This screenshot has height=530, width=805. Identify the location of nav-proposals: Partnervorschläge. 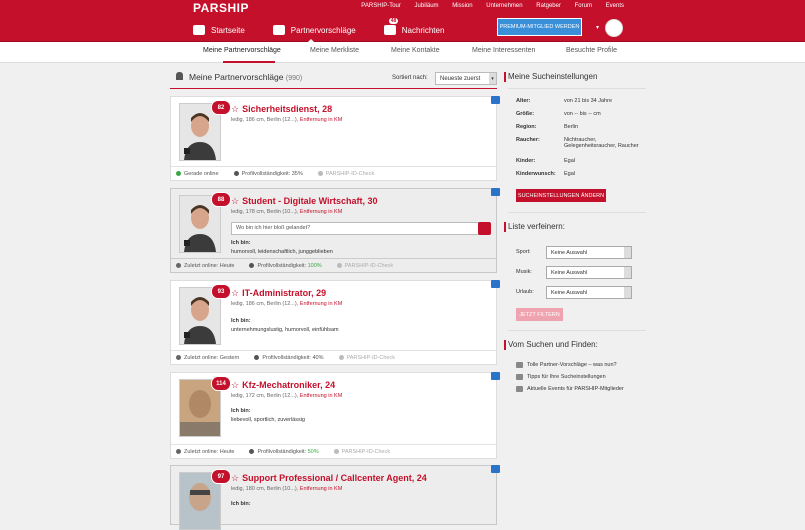
(314, 32).